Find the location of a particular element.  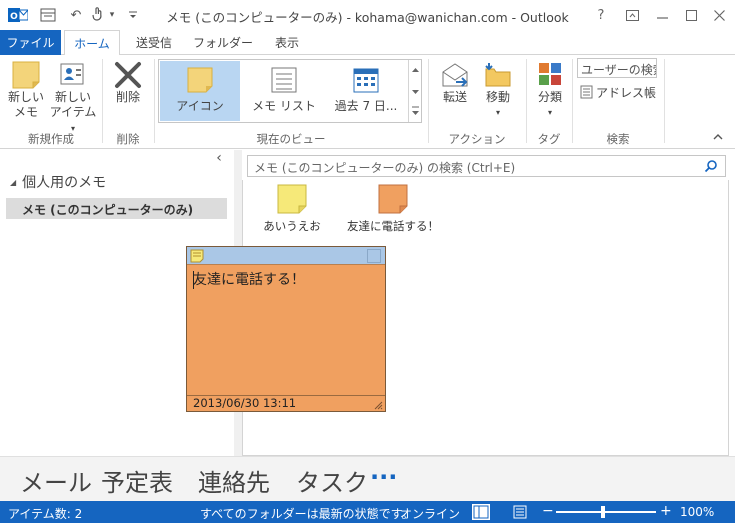

folder-item-label: メモ (このコンピューターのみ) is located at coordinates (108, 210).